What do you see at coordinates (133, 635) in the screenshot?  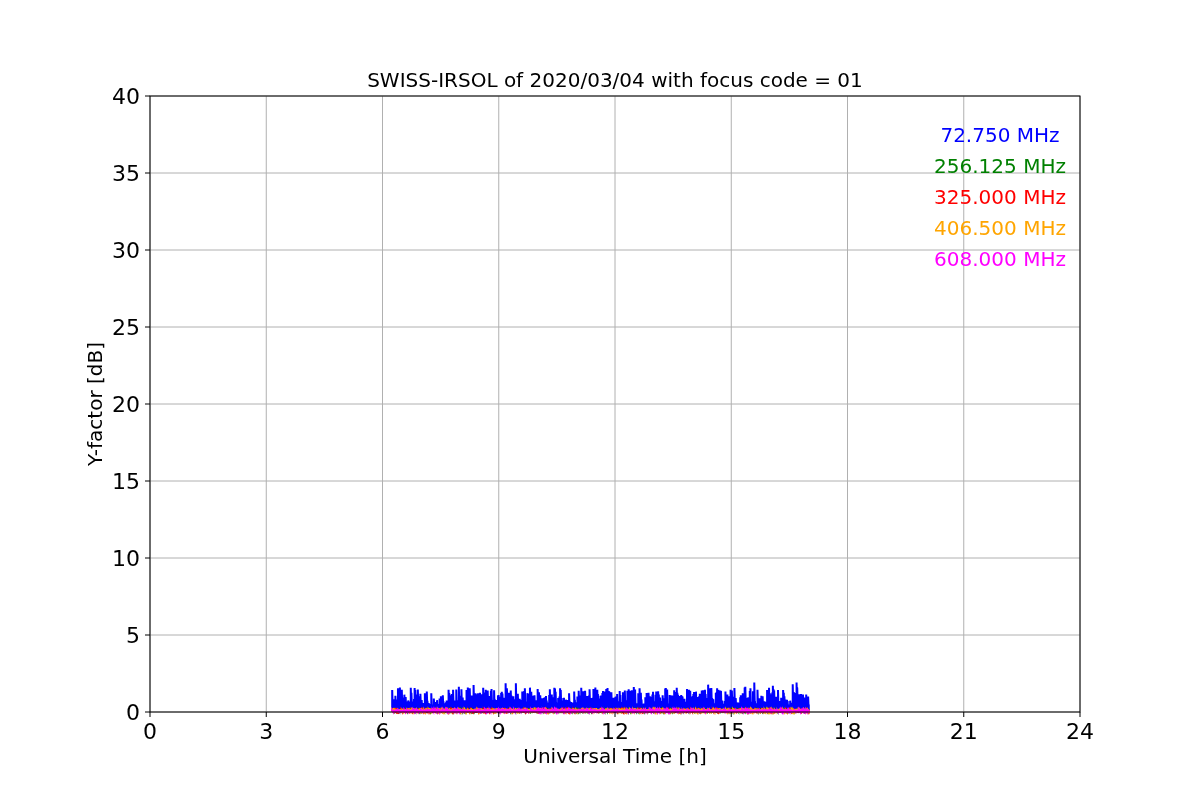 I see `y-tick-label: 5` at bounding box center [133, 635].